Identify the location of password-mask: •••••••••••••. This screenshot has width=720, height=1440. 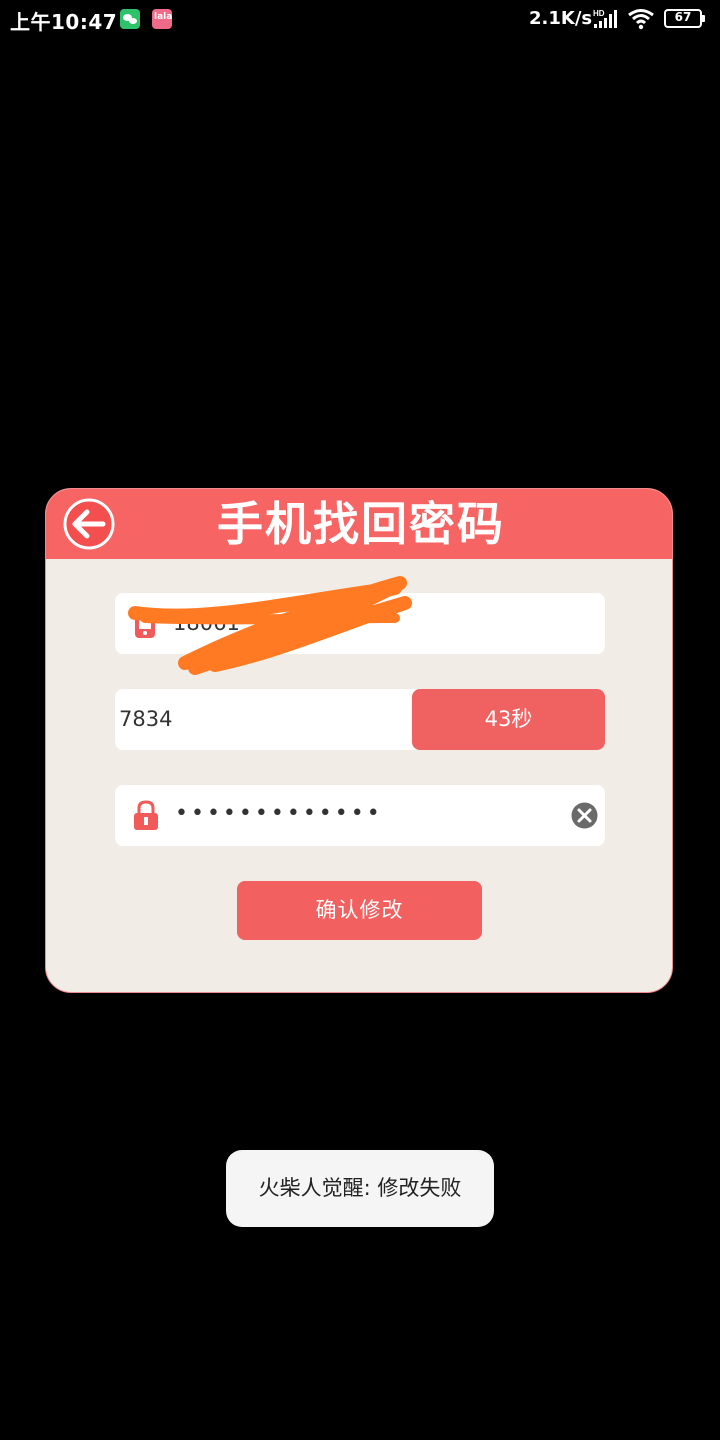
(279, 813).